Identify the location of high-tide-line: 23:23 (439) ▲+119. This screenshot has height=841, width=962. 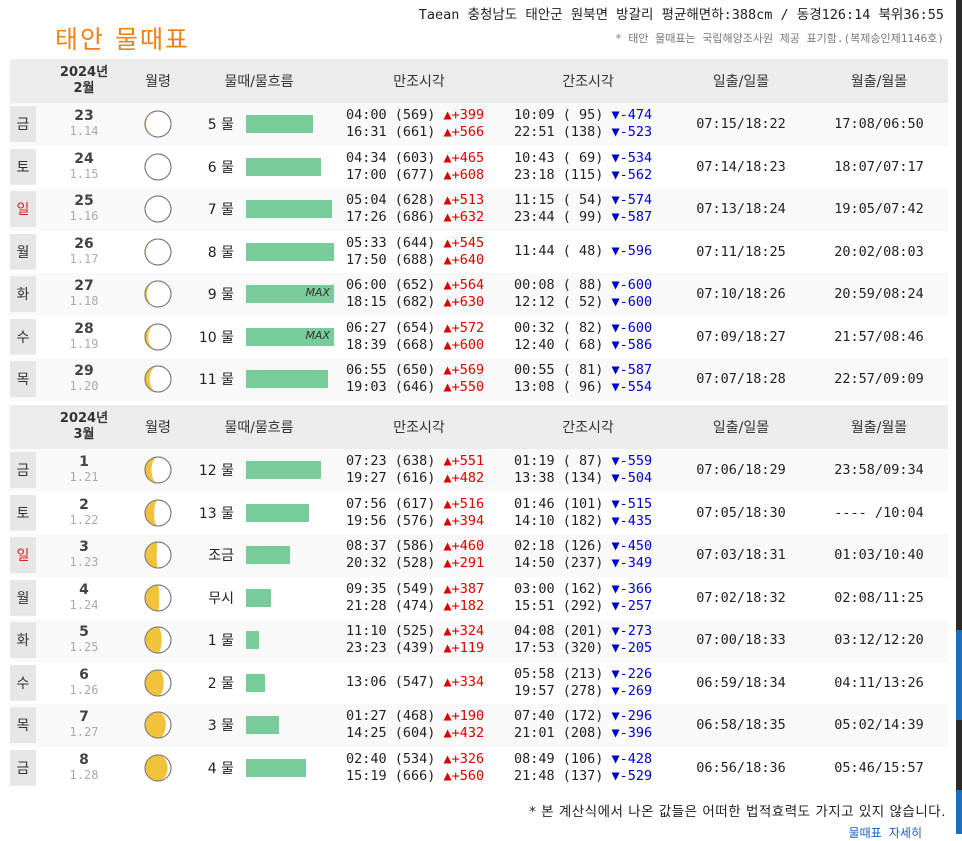
(425, 648).